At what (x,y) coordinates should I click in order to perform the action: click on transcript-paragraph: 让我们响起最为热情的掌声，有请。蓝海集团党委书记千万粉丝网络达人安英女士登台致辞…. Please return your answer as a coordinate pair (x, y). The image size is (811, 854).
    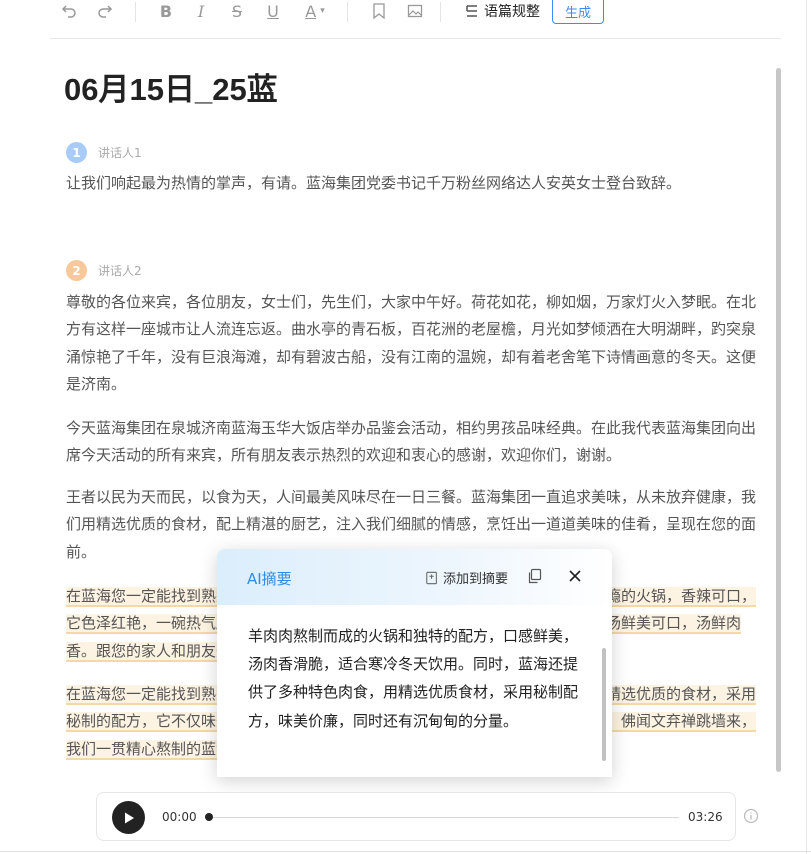
    Looking at the image, I should click on (411, 183).